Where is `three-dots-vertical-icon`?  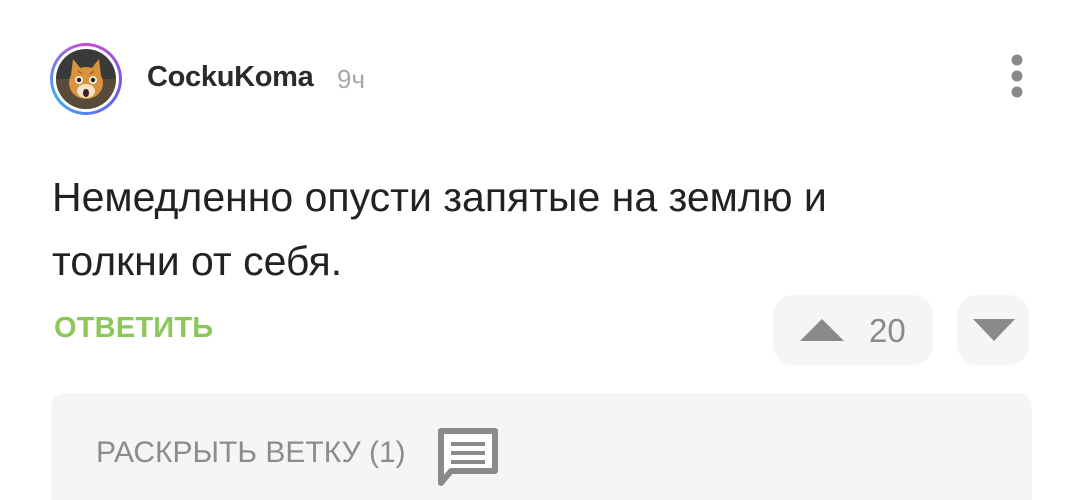 three-dots-vertical-icon is located at coordinates (1017, 76).